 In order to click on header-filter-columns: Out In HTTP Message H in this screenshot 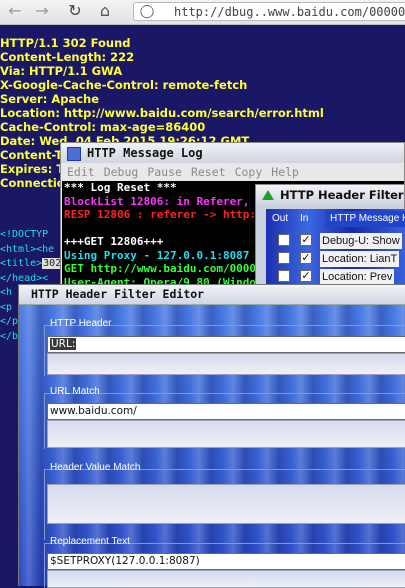, I will do `click(335, 219)`.